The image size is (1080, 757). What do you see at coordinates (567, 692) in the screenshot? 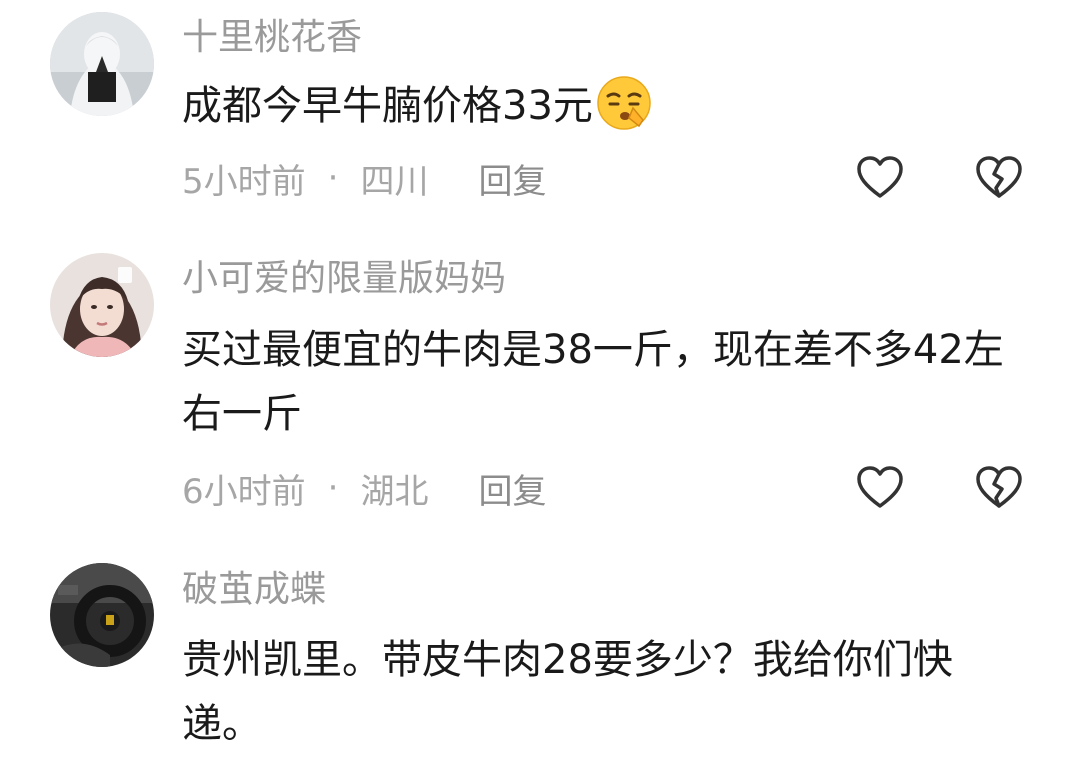
I see `comment-text: 贵州凯里。带皮牛肉28要多少？我给你们快递。` at bounding box center [567, 692].